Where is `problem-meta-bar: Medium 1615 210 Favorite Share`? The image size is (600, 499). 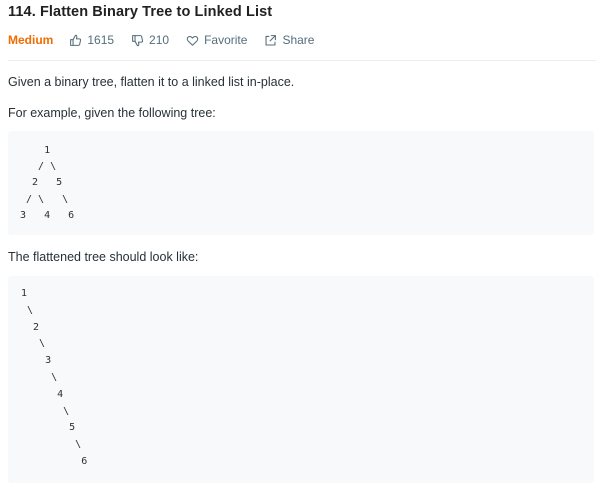
problem-meta-bar: Medium 1615 210 Favorite Share is located at coordinates (169, 40).